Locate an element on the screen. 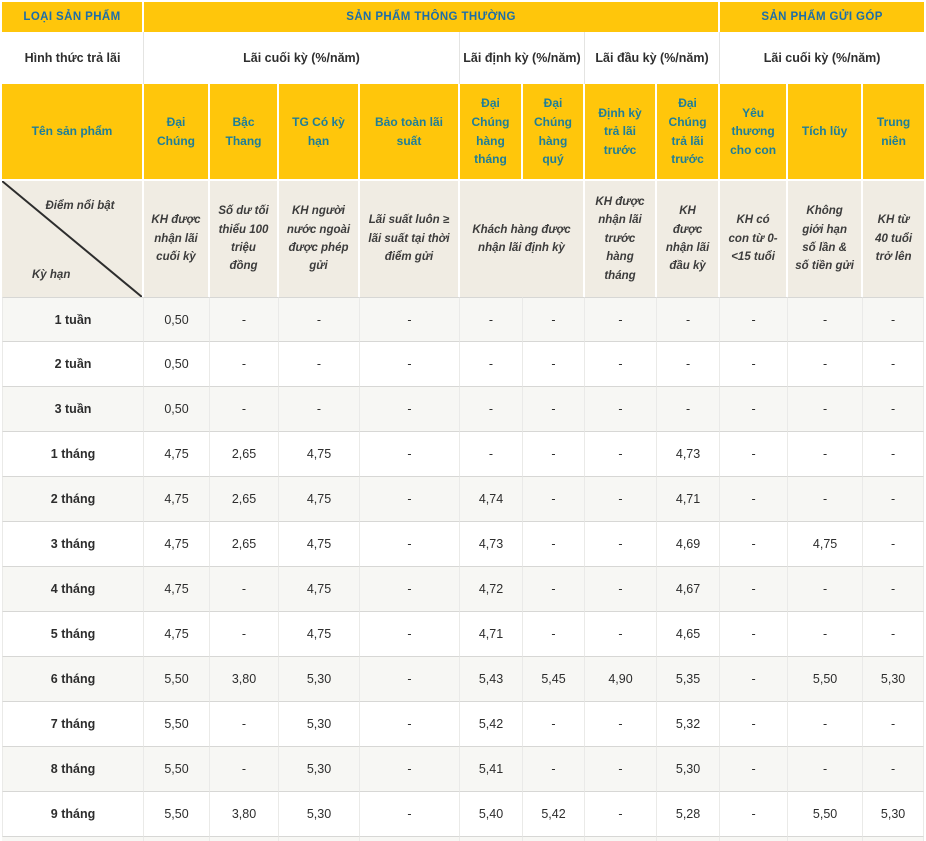  product-col-tg-co-ky-han: TG Có kỳ hạn is located at coordinates (319, 131).